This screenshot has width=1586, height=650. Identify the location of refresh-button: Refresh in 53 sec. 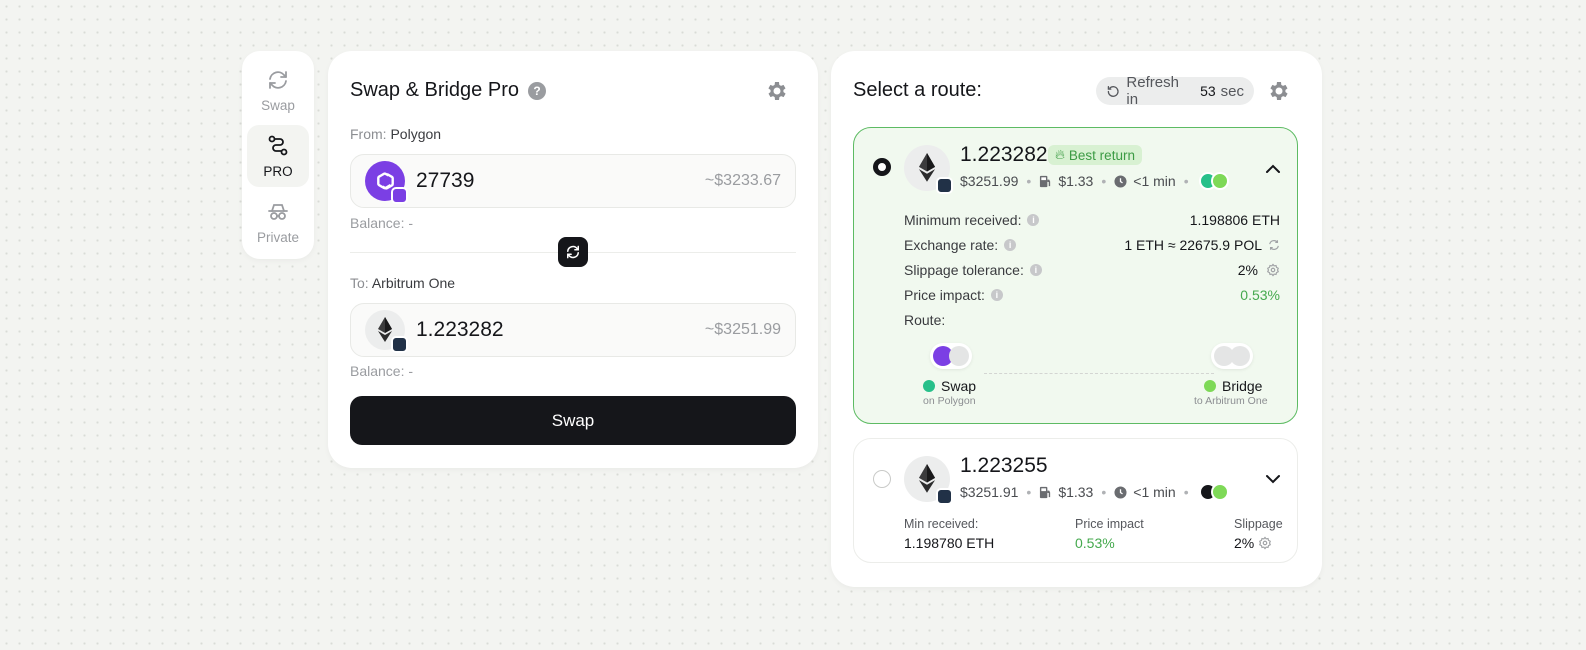
(1175, 91).